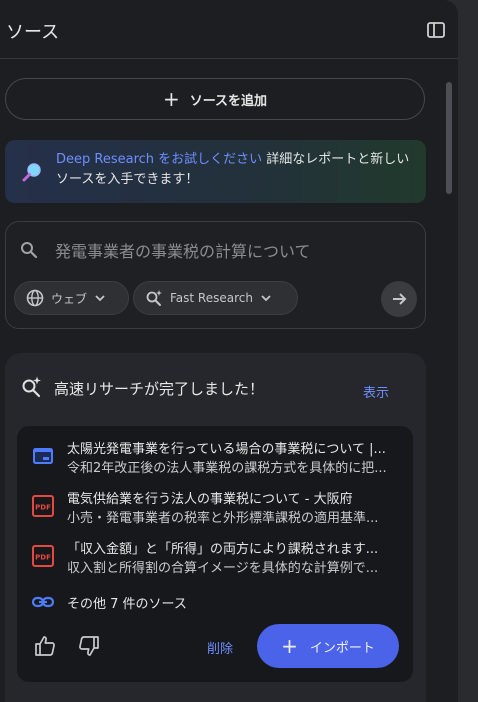 Image resolution: width=478 pixels, height=702 pixels. I want to click on query-input: 発電事業者の事業税の計算について, so click(183, 250).